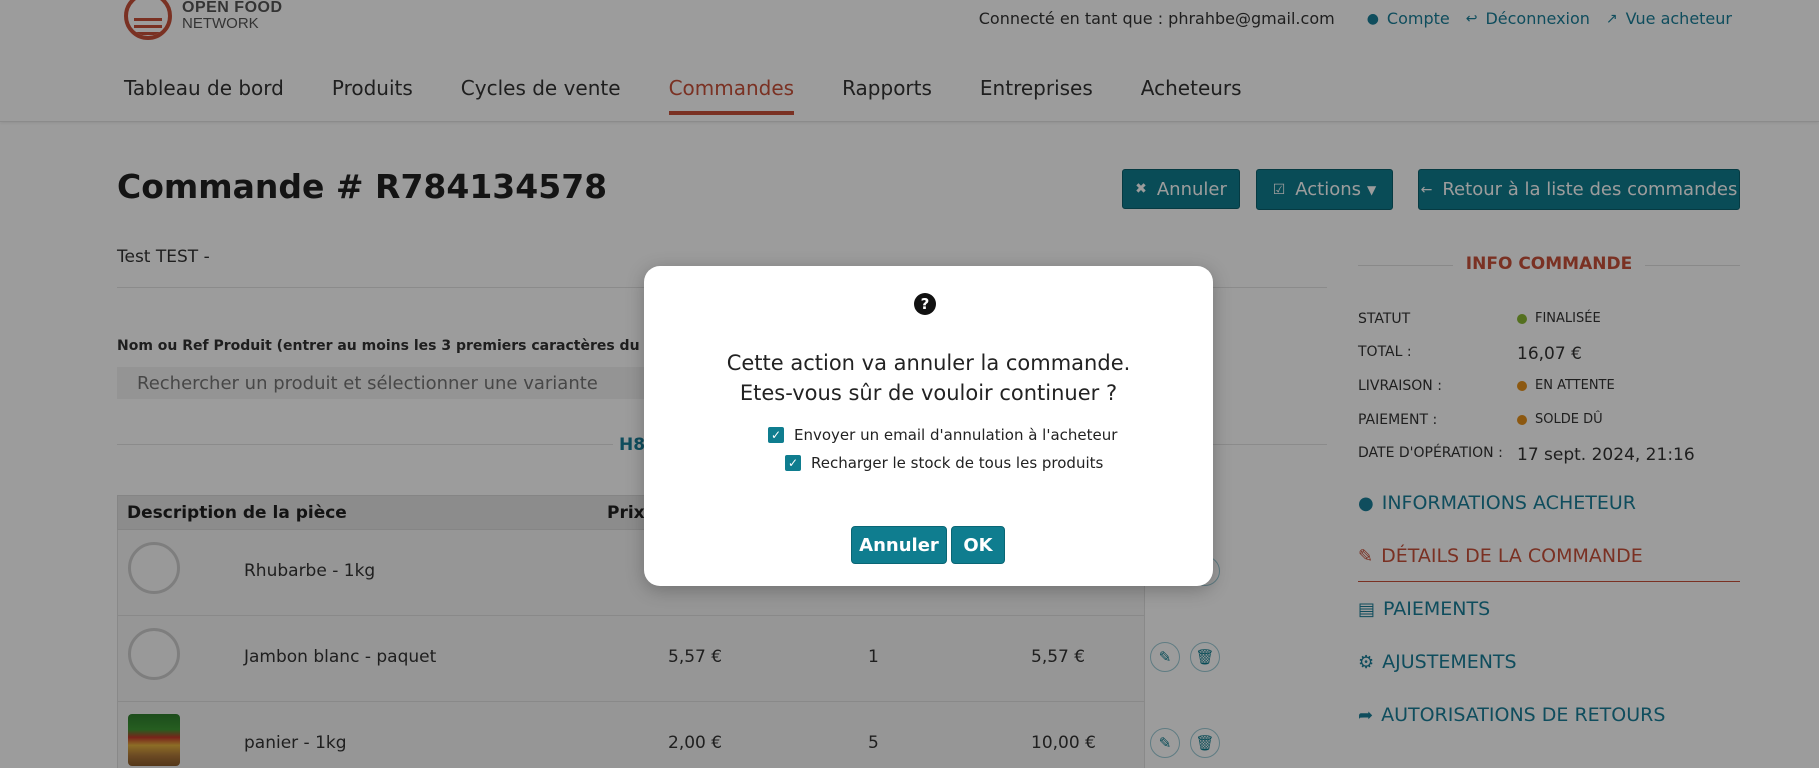 The width and height of the screenshot is (1819, 768). I want to click on confirm-message-line2: Etes-vous sûr de vouloir continuer ?, so click(928, 393).